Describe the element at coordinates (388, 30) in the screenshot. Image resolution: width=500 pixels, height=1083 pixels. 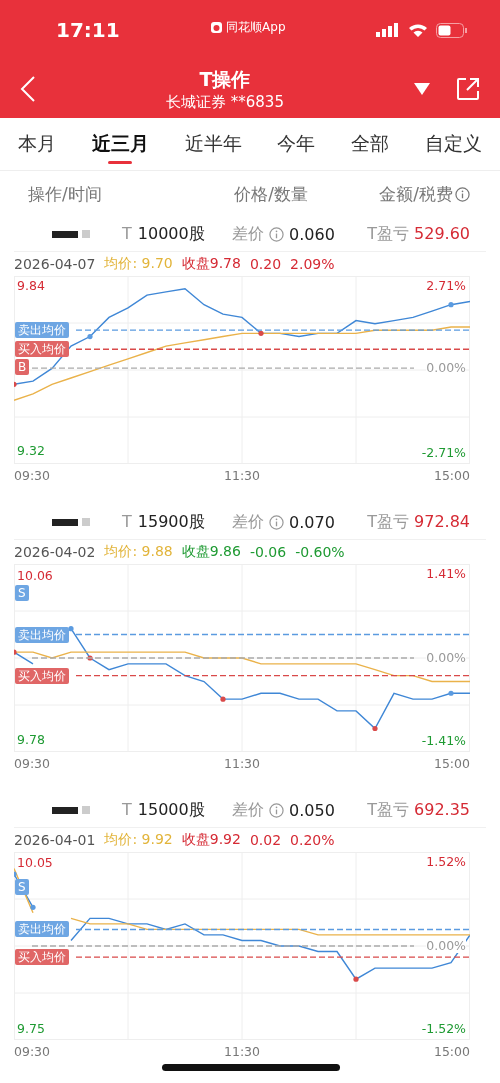
I see `signal-icon` at that location.